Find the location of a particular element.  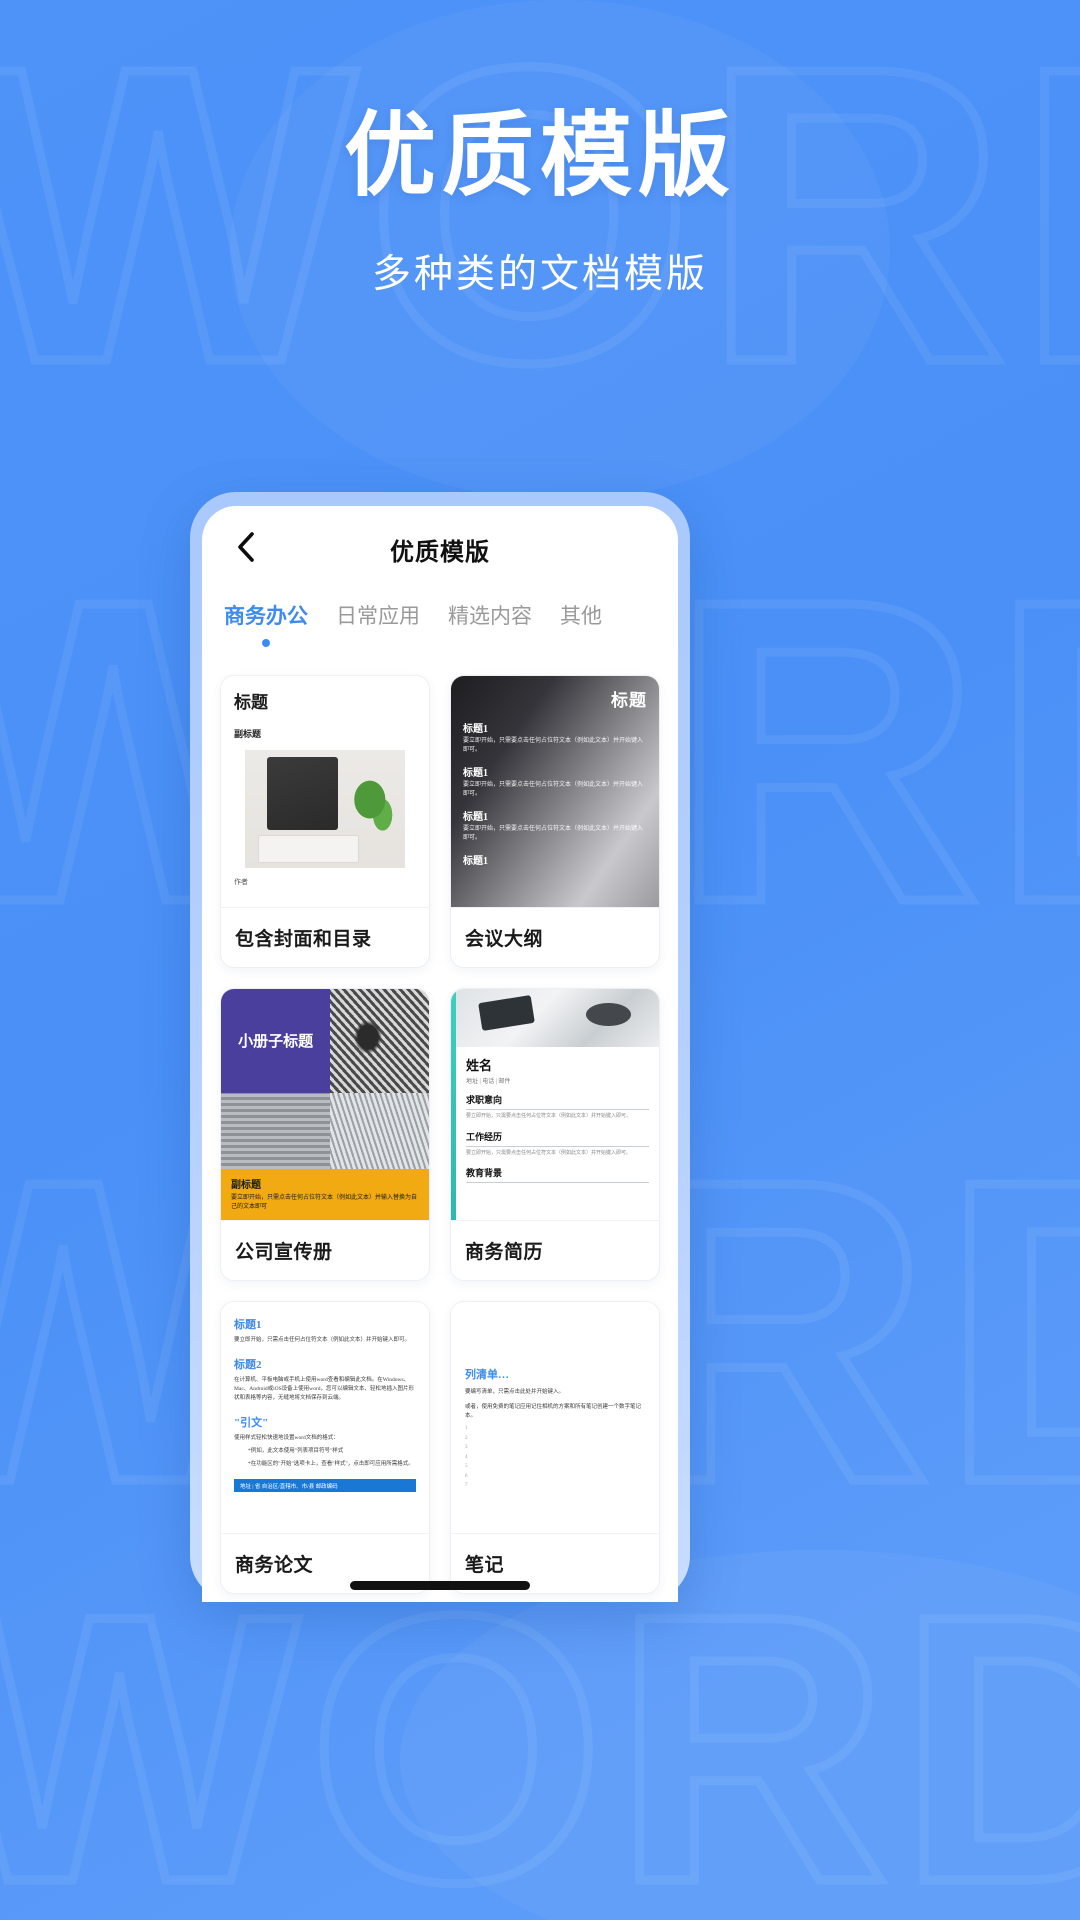

template-preview: 标题 副标题 作者 is located at coordinates (325, 792).